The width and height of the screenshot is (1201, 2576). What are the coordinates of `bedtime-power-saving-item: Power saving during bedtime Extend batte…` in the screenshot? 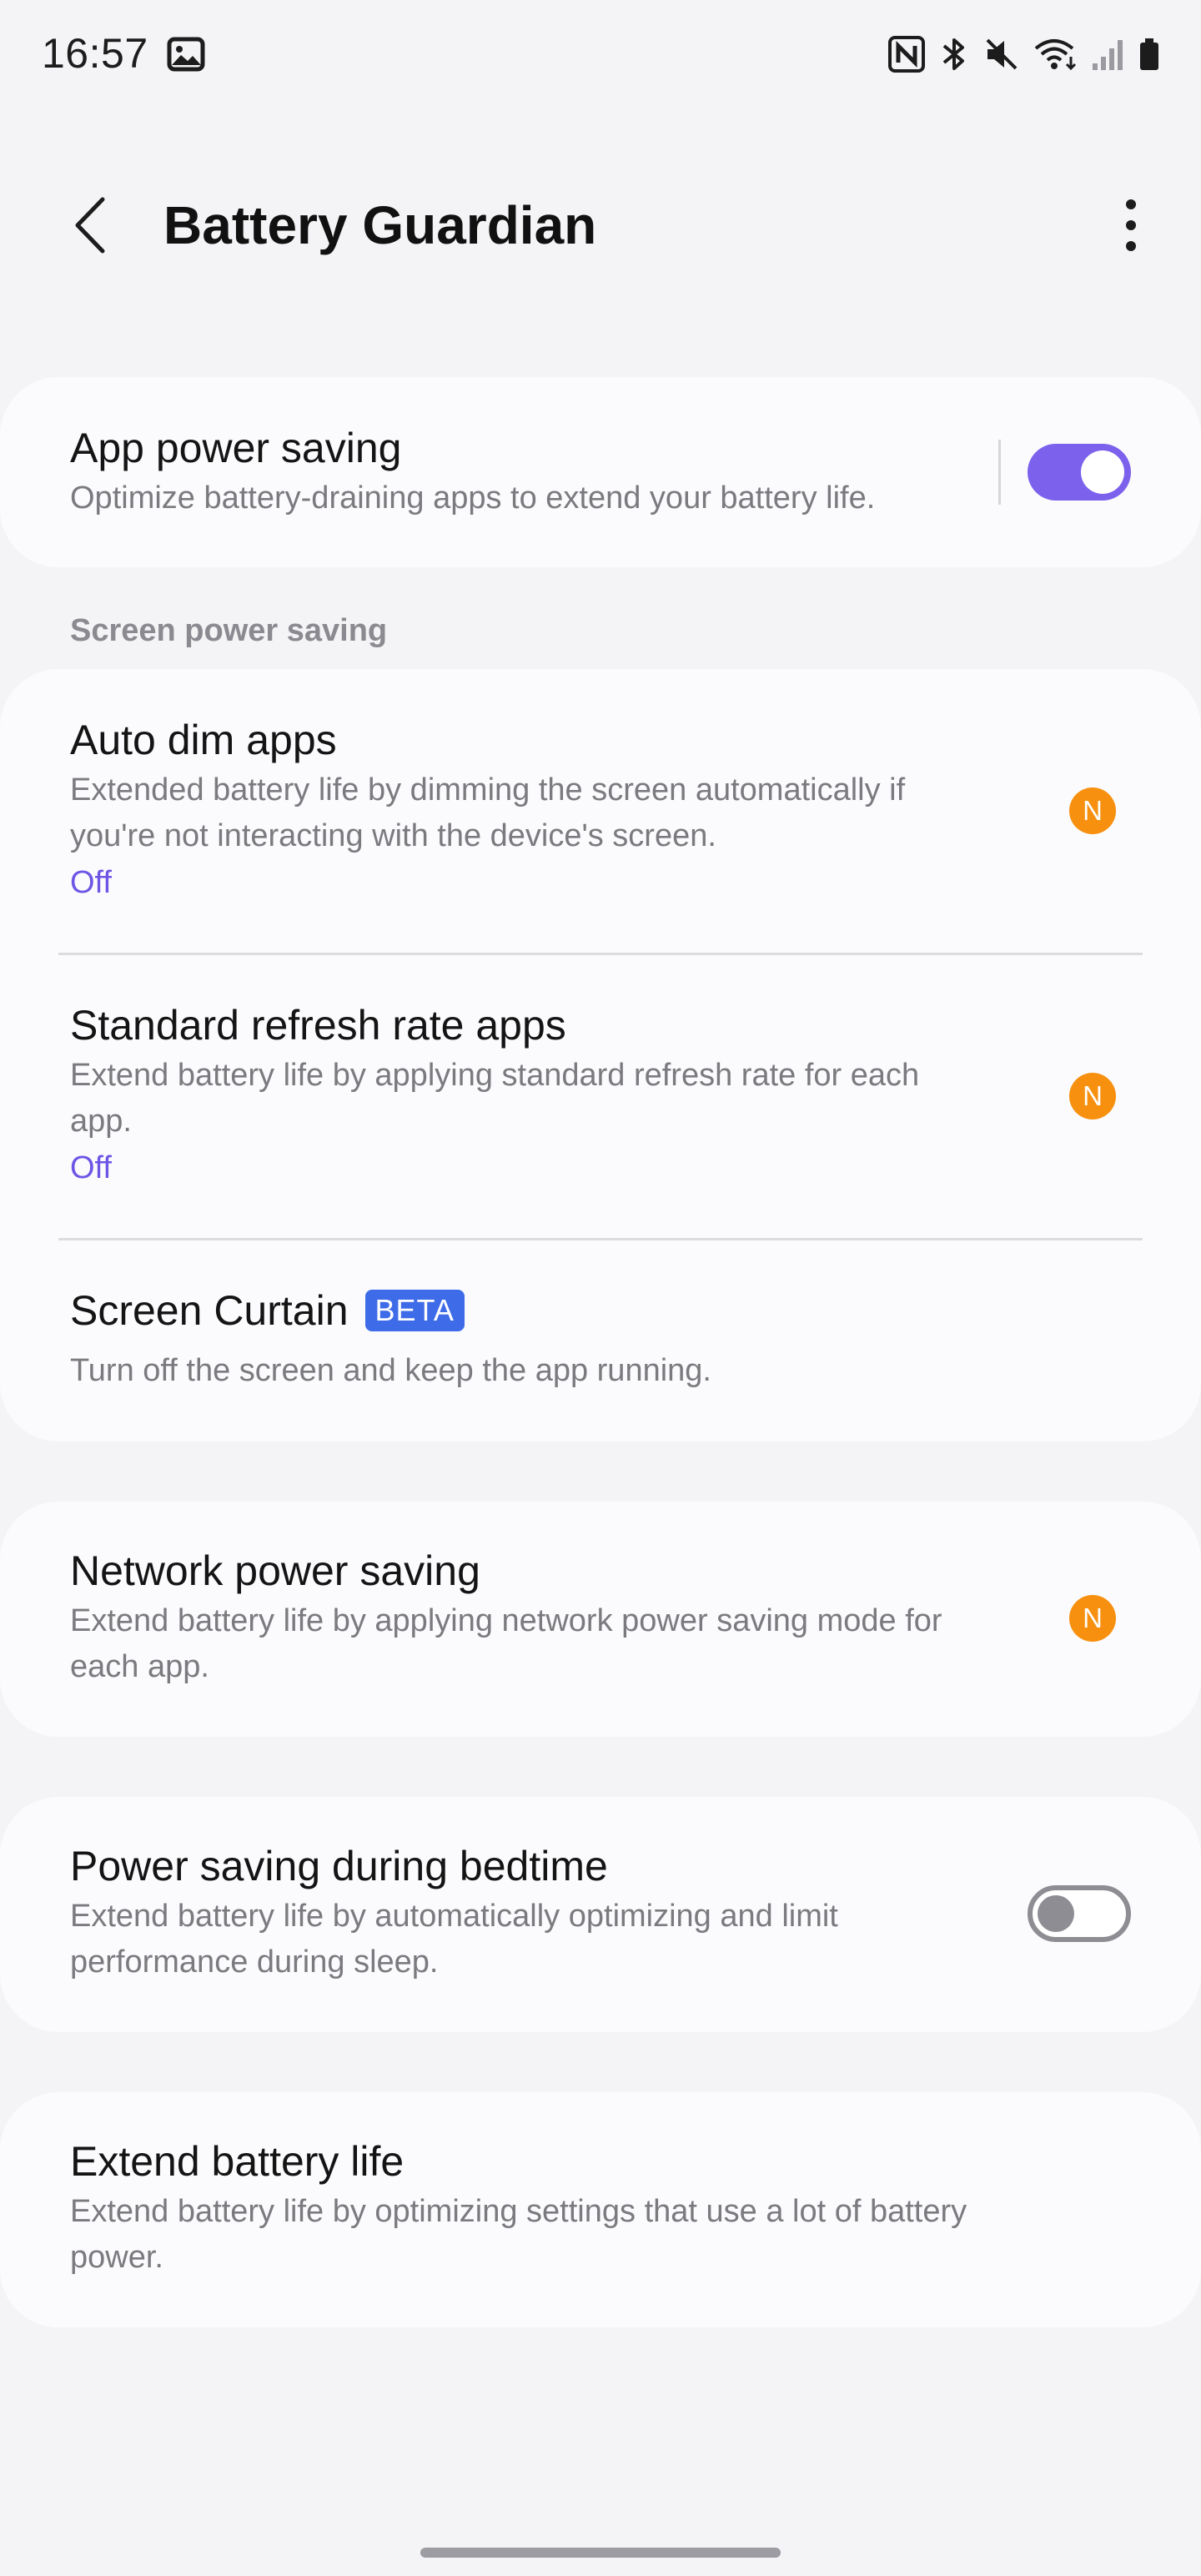 It's located at (527, 1912).